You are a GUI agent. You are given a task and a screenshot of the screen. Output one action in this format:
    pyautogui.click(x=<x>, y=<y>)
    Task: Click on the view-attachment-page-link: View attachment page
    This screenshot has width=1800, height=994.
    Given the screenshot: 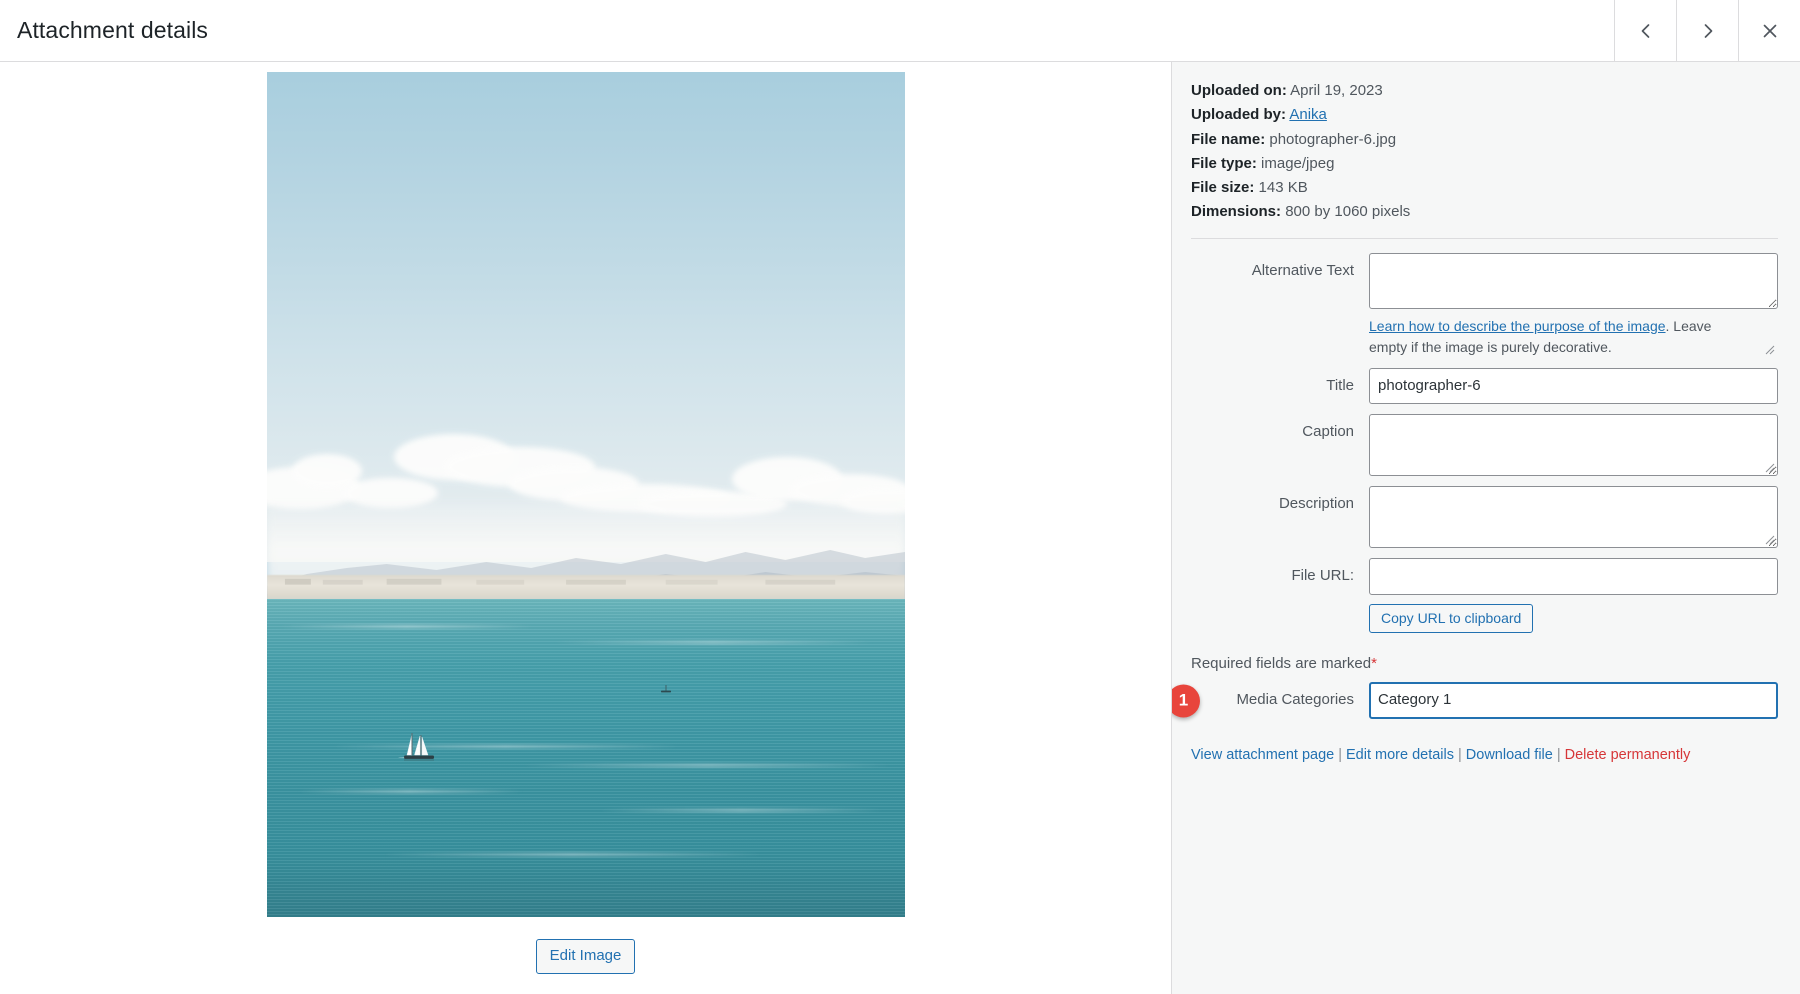 What is the action you would take?
    pyautogui.click(x=1262, y=755)
    